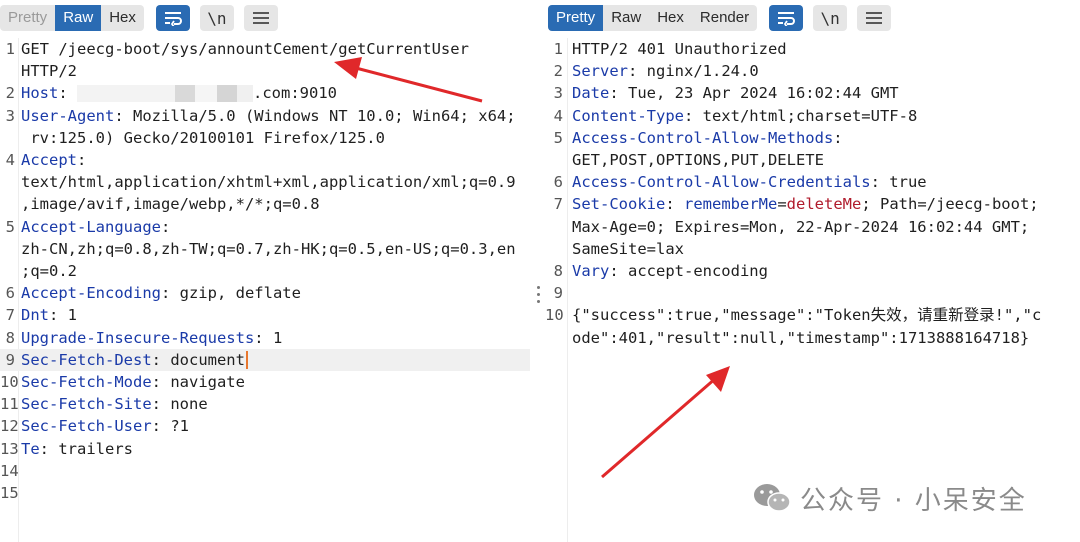 The height and width of the screenshot is (542, 1080). I want to click on line-text: Date: Tue, 23 Apr 2024 16:02:44 GMT, so click(735, 93).